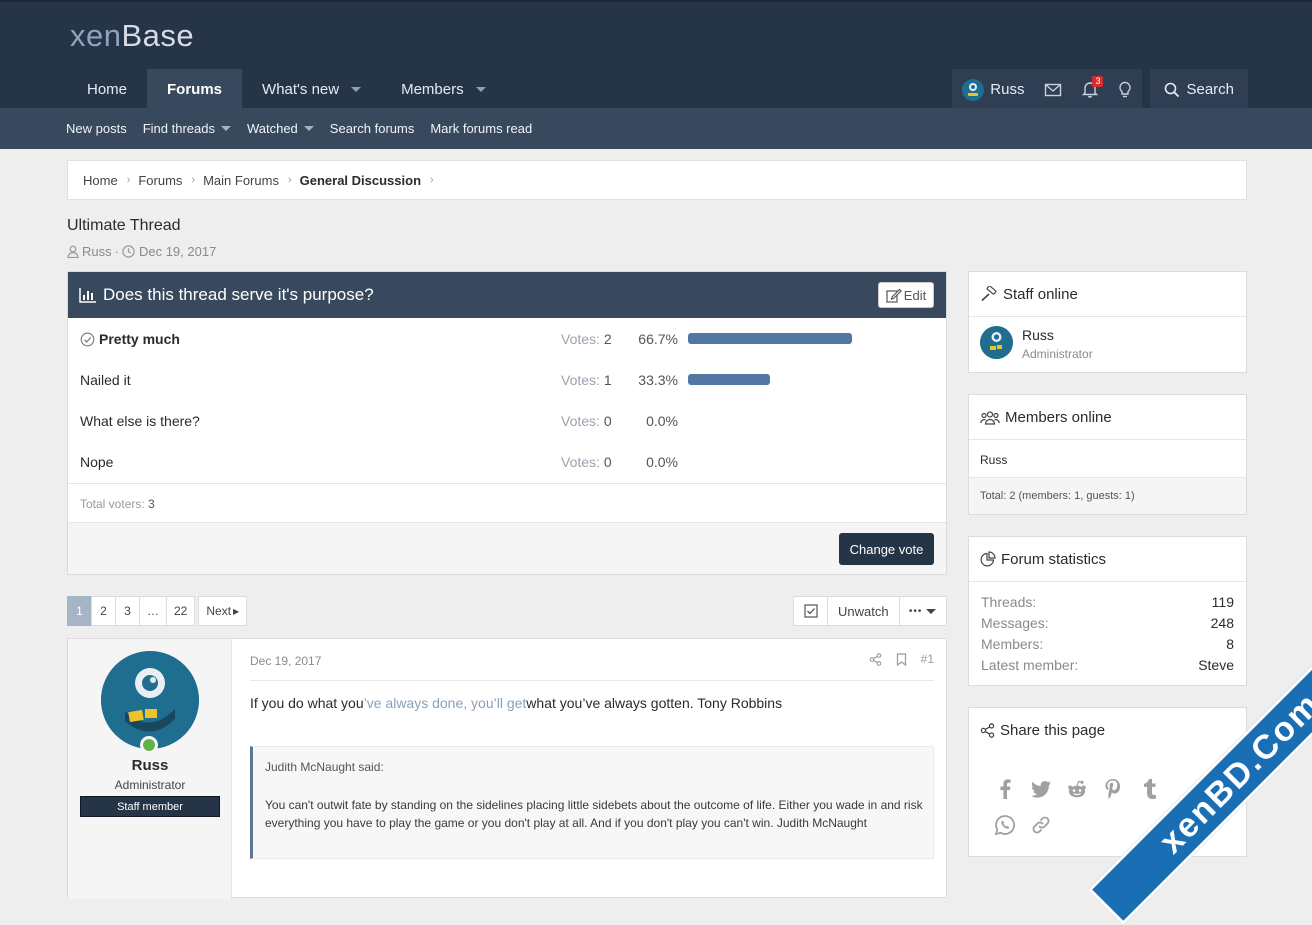 This screenshot has height=925, width=1312. I want to click on site-logo: xenBase, so click(132, 36).